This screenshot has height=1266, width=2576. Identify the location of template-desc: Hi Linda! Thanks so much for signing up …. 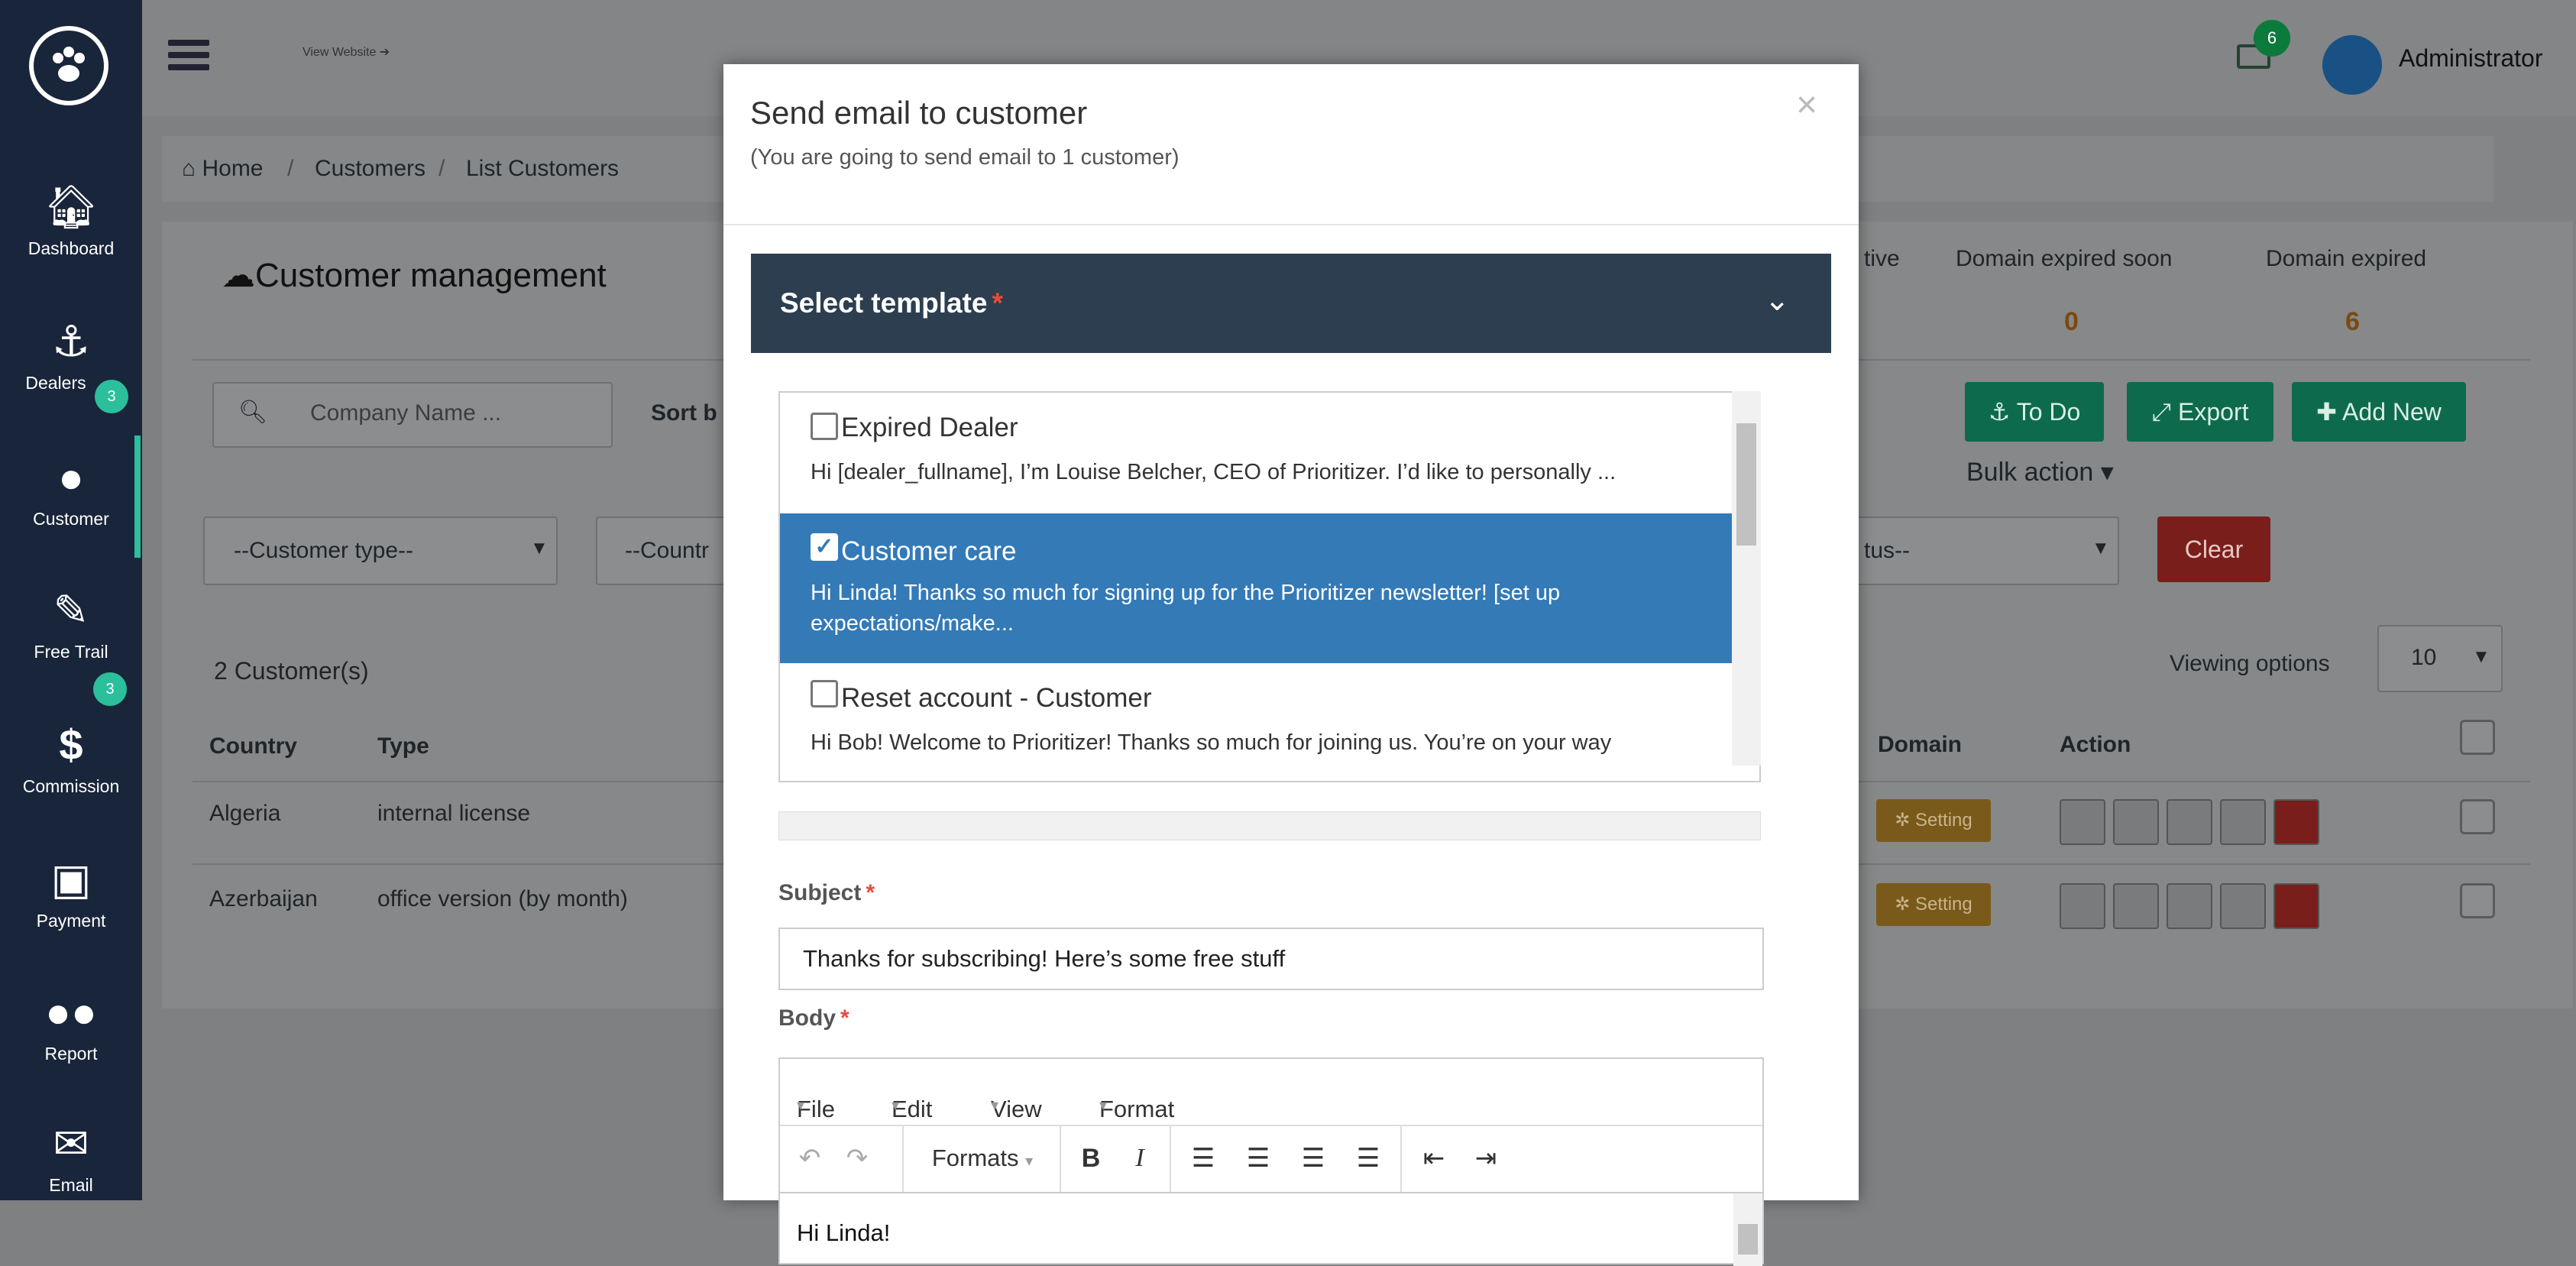
(1186, 608).